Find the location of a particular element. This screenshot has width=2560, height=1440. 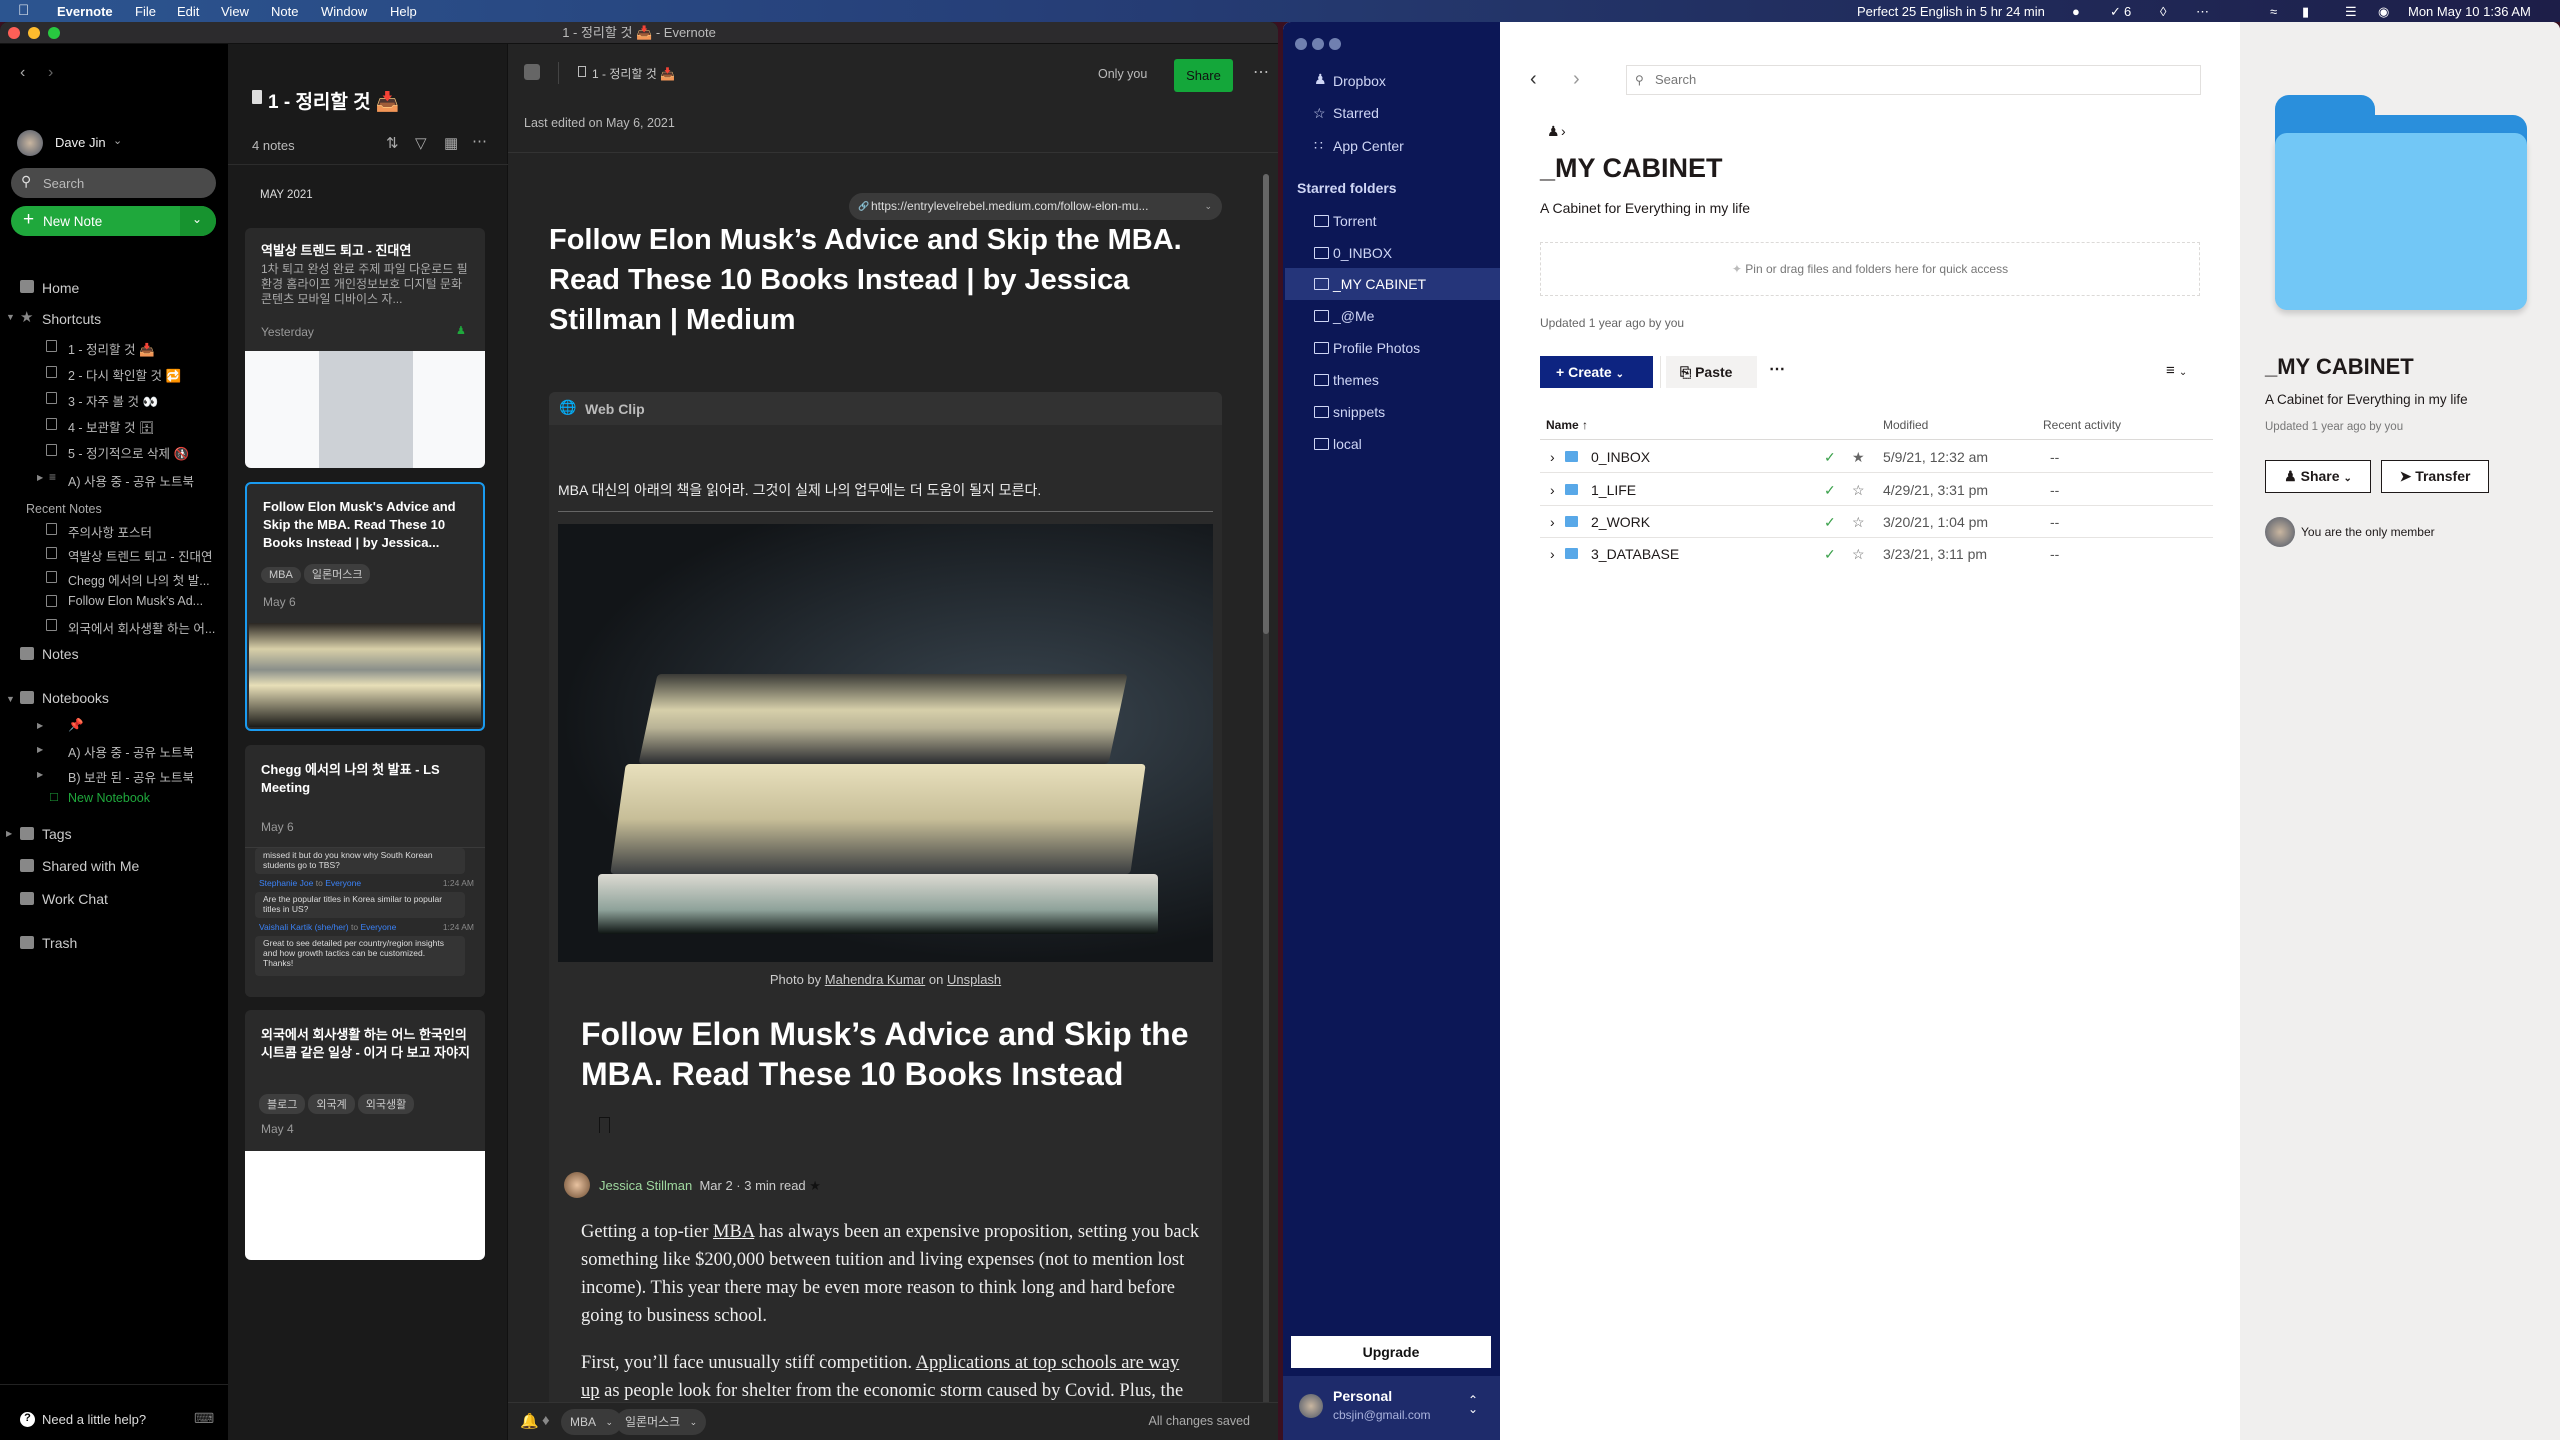

sidebar-item-shortcuts: Shortcuts is located at coordinates (71, 319).